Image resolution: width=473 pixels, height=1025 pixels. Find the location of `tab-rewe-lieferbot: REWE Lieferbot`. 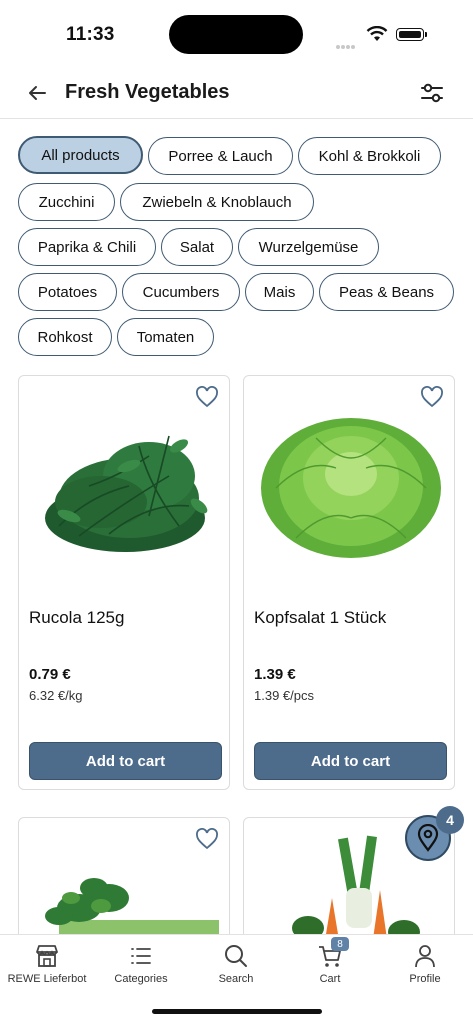

tab-rewe-lieferbot: REWE Lieferbot is located at coordinates (47, 964).